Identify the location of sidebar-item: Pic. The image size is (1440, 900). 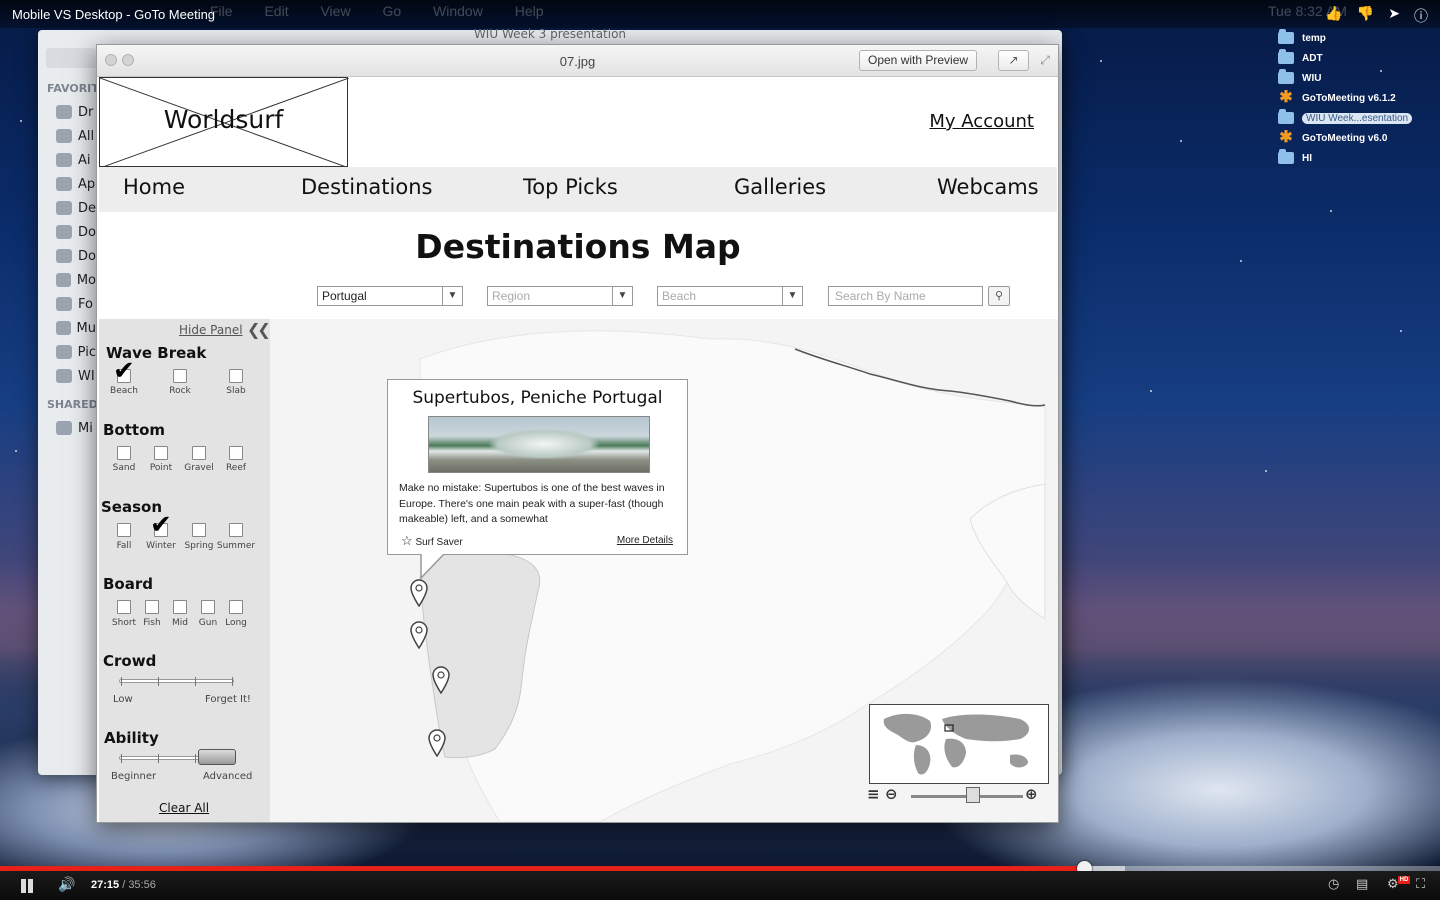
(67, 352).